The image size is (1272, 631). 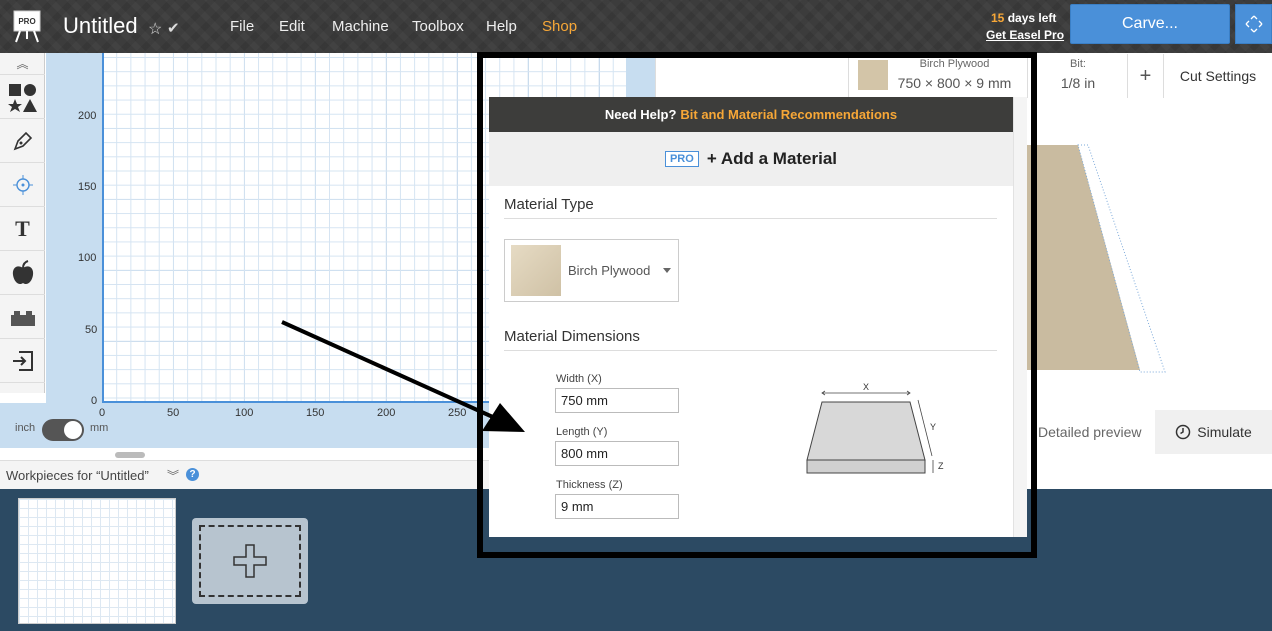 I want to click on detailed-preview-toggle: Detailed preview, so click(x=1090, y=432).